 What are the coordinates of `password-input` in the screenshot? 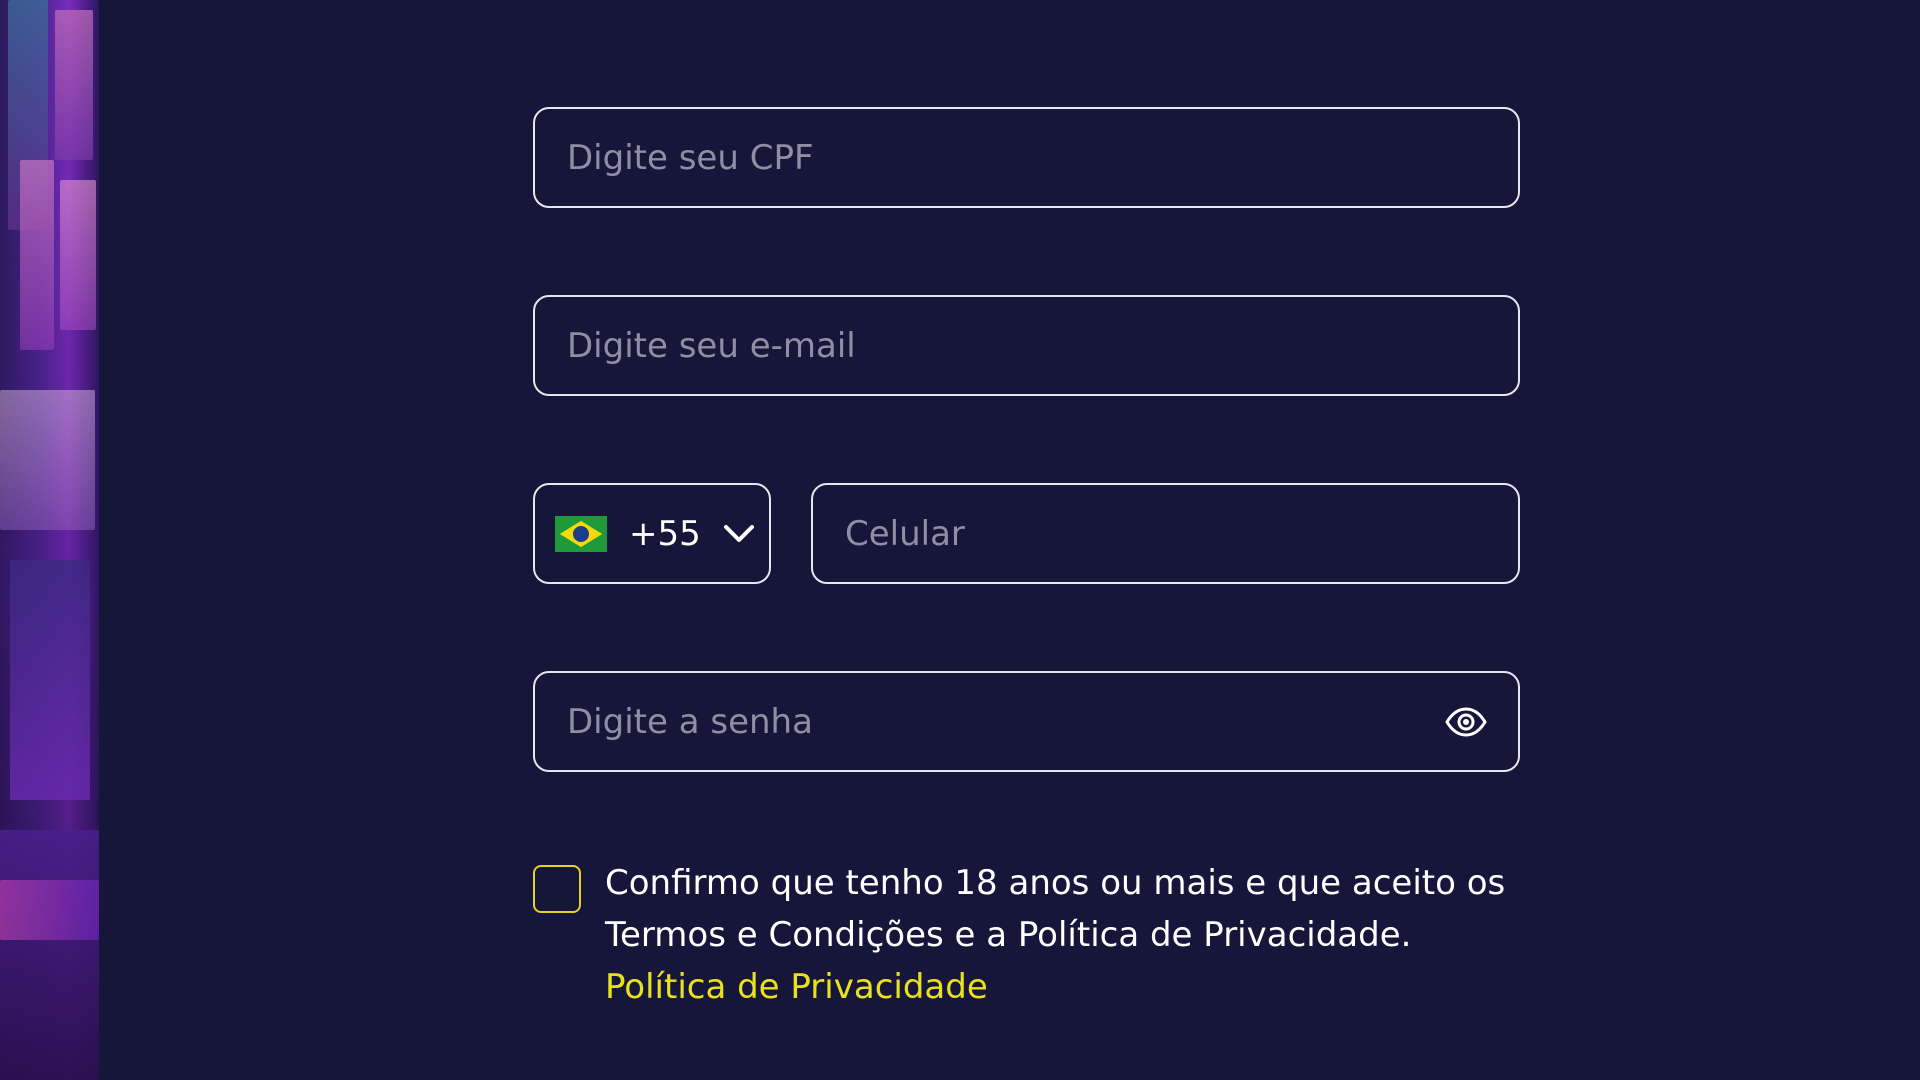 It's located at (1026, 721).